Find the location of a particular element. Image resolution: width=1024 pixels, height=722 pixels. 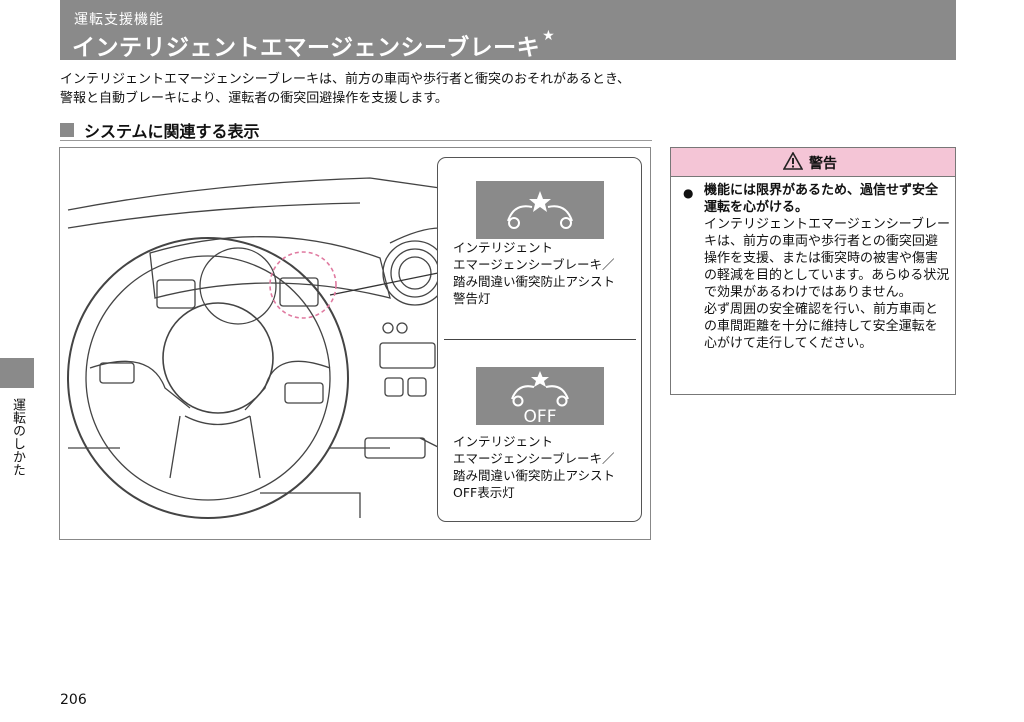

indicator-divider is located at coordinates (540, 339).